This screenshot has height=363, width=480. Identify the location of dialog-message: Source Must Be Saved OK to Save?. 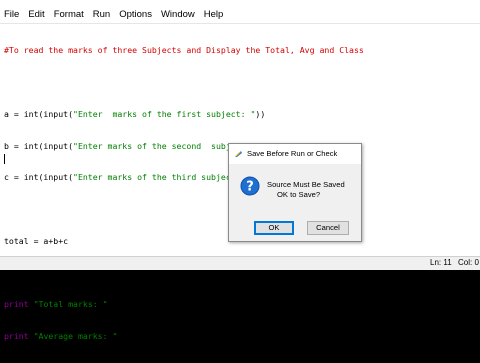
(312, 189).